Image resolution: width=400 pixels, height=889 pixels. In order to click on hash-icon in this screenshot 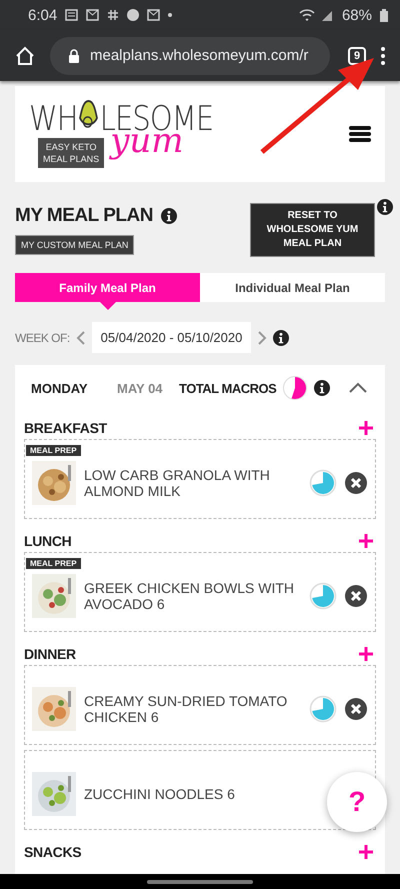, I will do `click(113, 15)`.